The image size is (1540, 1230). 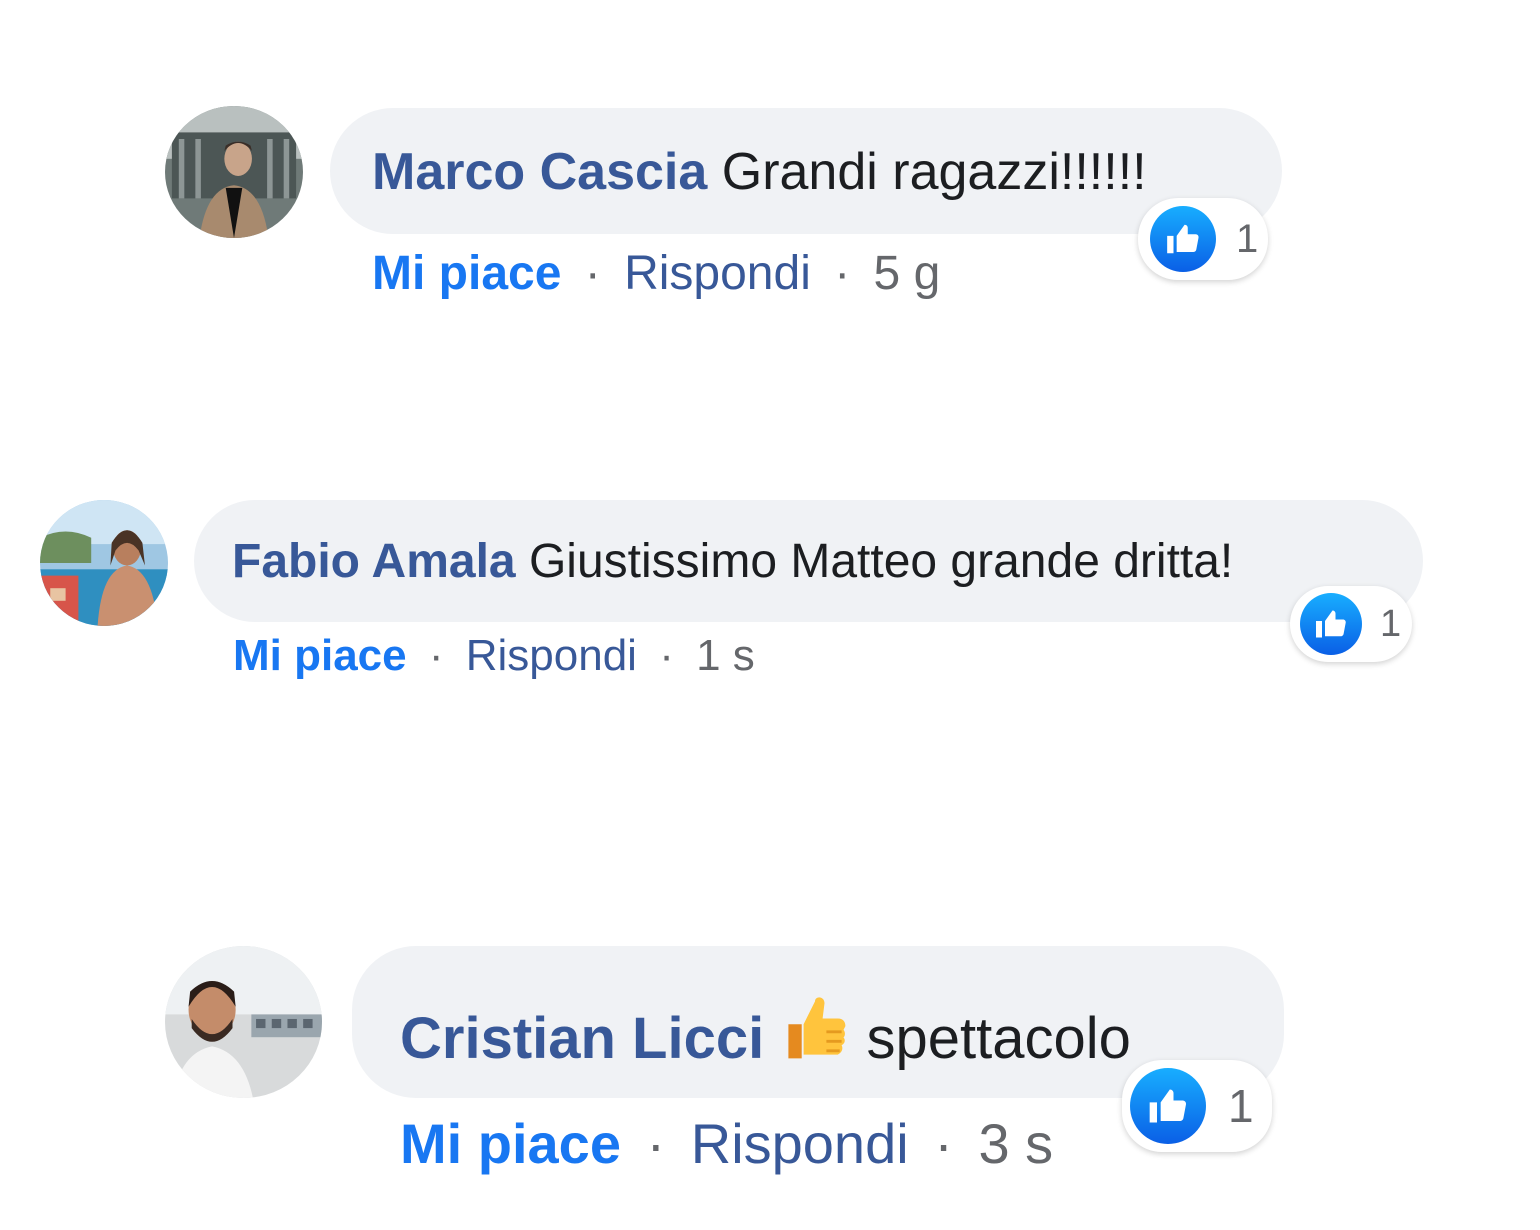 What do you see at coordinates (998, 1038) in the screenshot?
I see `comment-text: spettacolo` at bounding box center [998, 1038].